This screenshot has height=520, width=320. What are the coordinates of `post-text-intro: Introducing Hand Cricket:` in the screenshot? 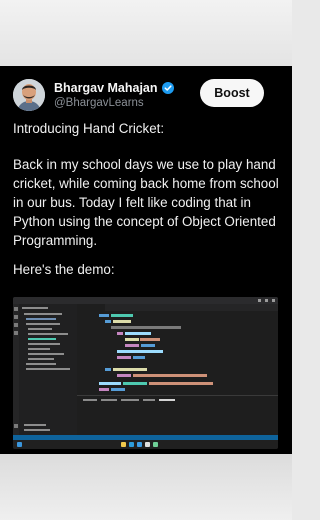 It's located at (89, 128).